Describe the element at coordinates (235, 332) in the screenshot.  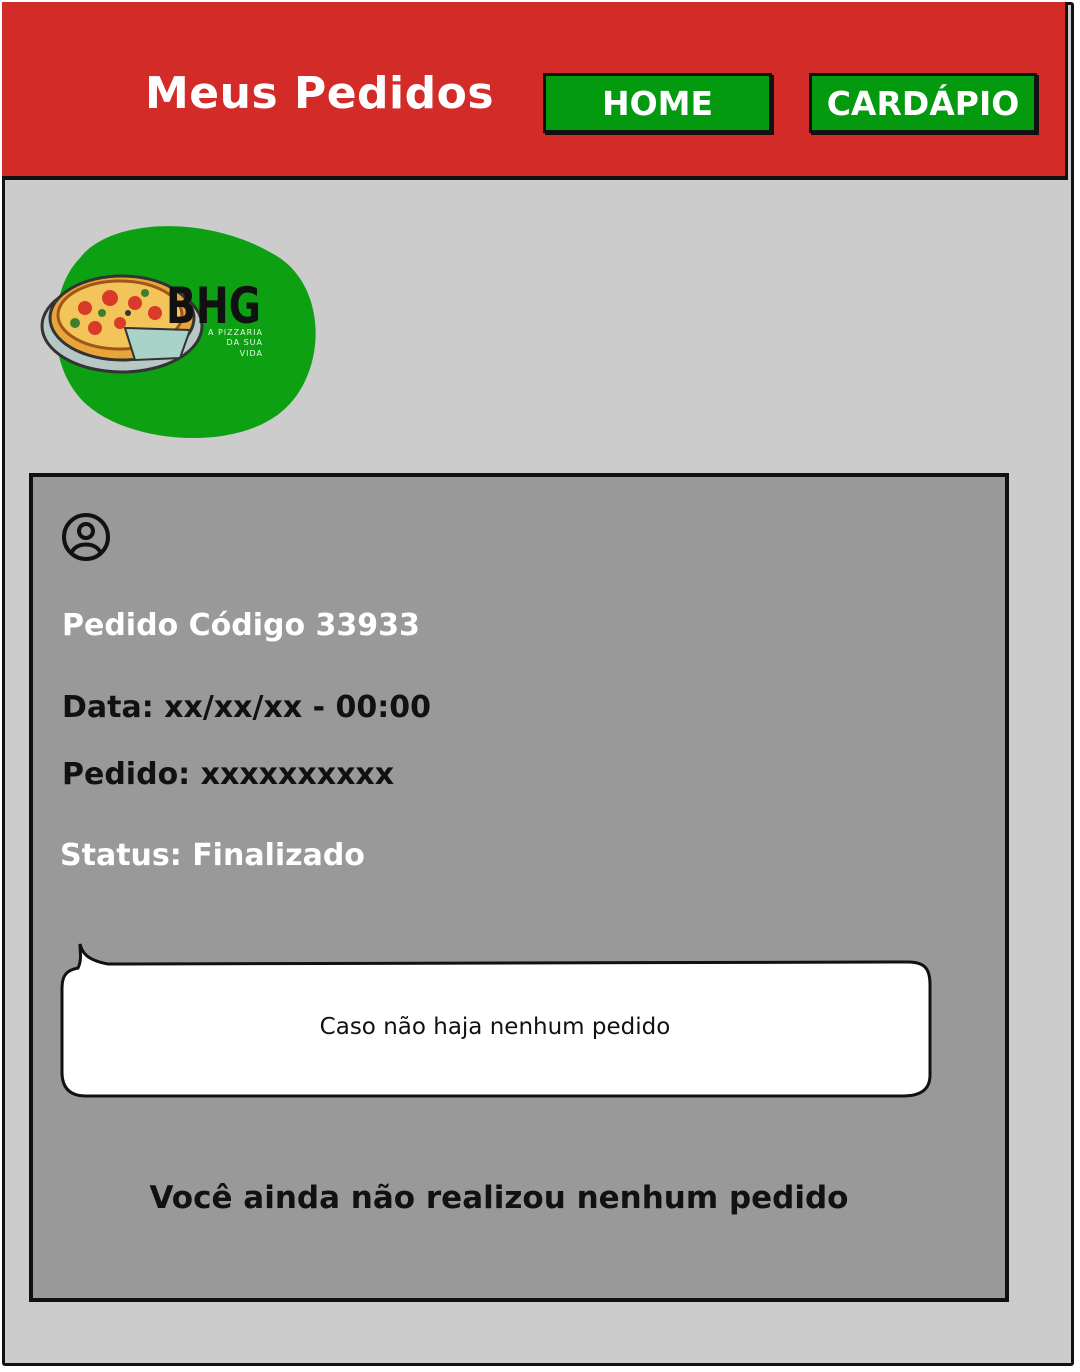
I see `logo-tagline-1: A PIZZARIA` at that location.